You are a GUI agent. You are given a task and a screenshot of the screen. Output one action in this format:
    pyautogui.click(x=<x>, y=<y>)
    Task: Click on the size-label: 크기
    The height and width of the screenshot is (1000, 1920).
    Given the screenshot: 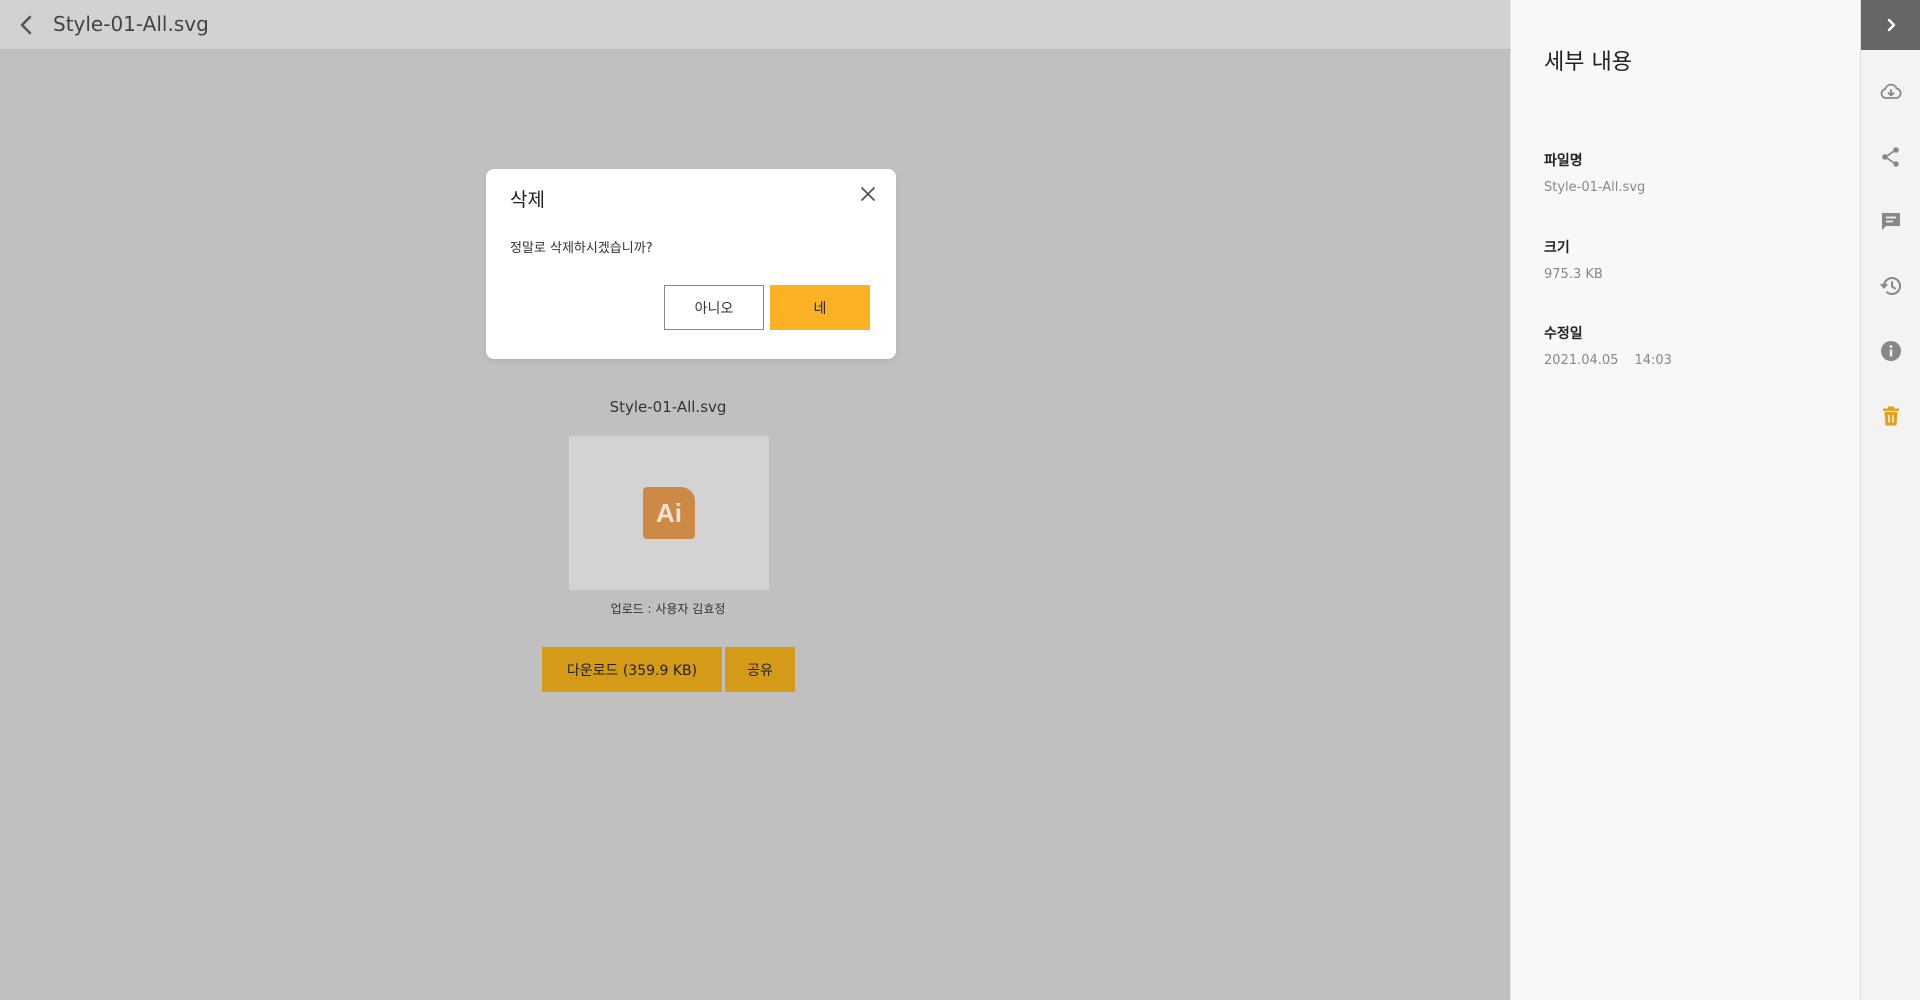 What is the action you would take?
    pyautogui.click(x=1557, y=248)
    